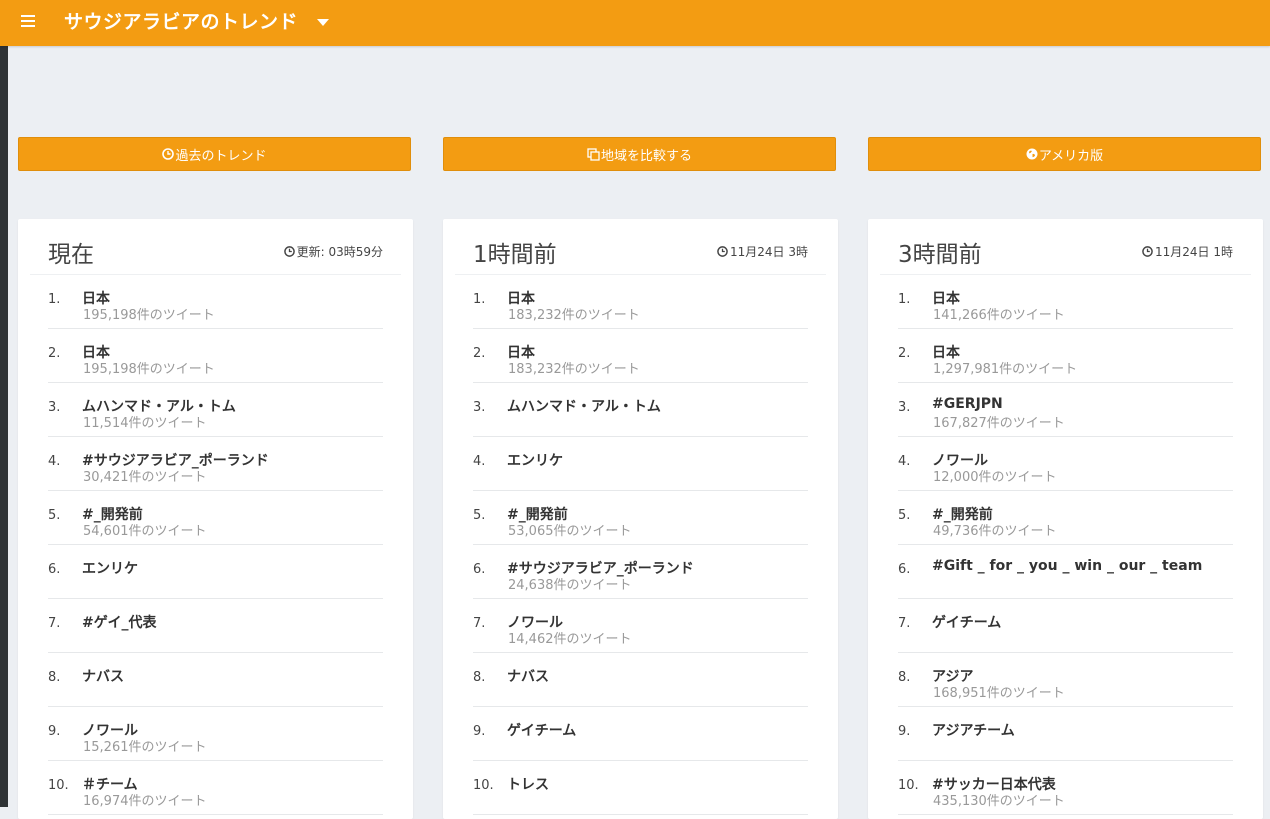 The image size is (1270, 819). I want to click on trend-item: 10. ＃チーム 16,974件のツイート, so click(215, 794).